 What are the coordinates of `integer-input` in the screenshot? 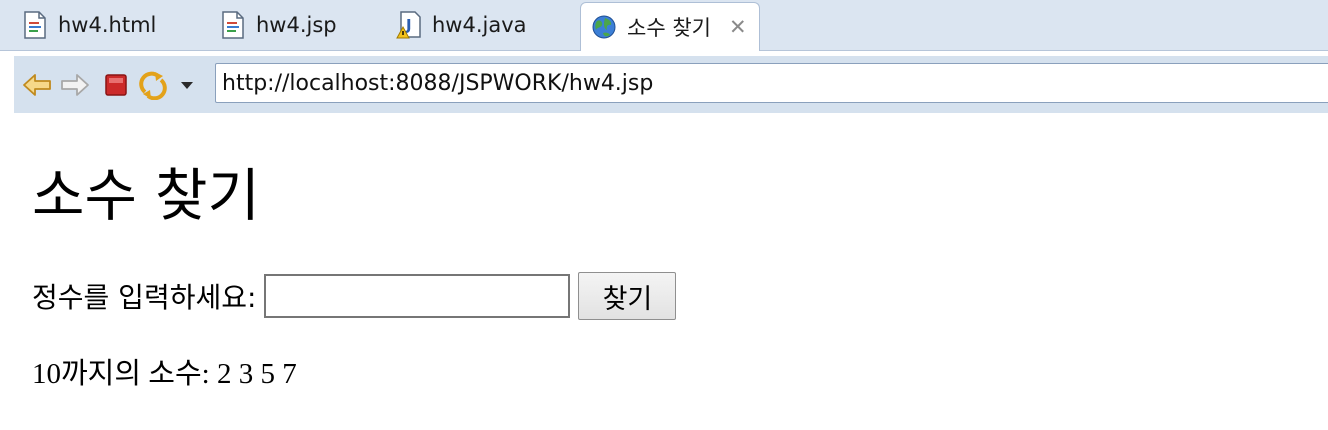 It's located at (417, 296).